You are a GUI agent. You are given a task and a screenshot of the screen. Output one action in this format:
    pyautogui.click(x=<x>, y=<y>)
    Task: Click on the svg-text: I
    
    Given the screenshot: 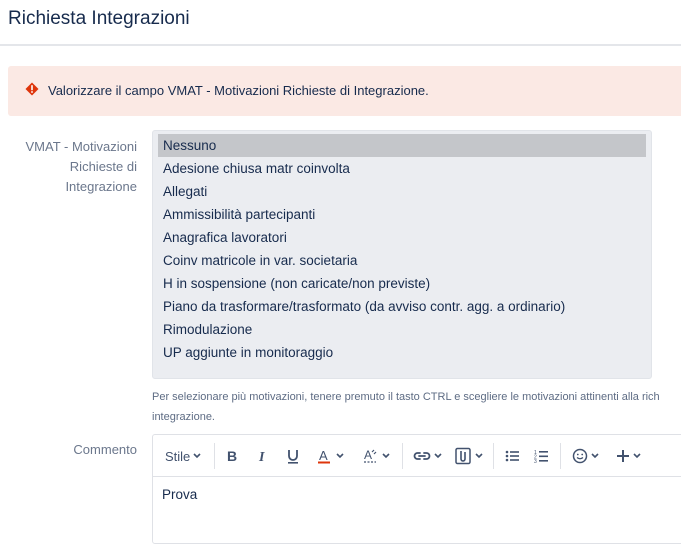 What is the action you would take?
    pyautogui.click(x=261, y=456)
    